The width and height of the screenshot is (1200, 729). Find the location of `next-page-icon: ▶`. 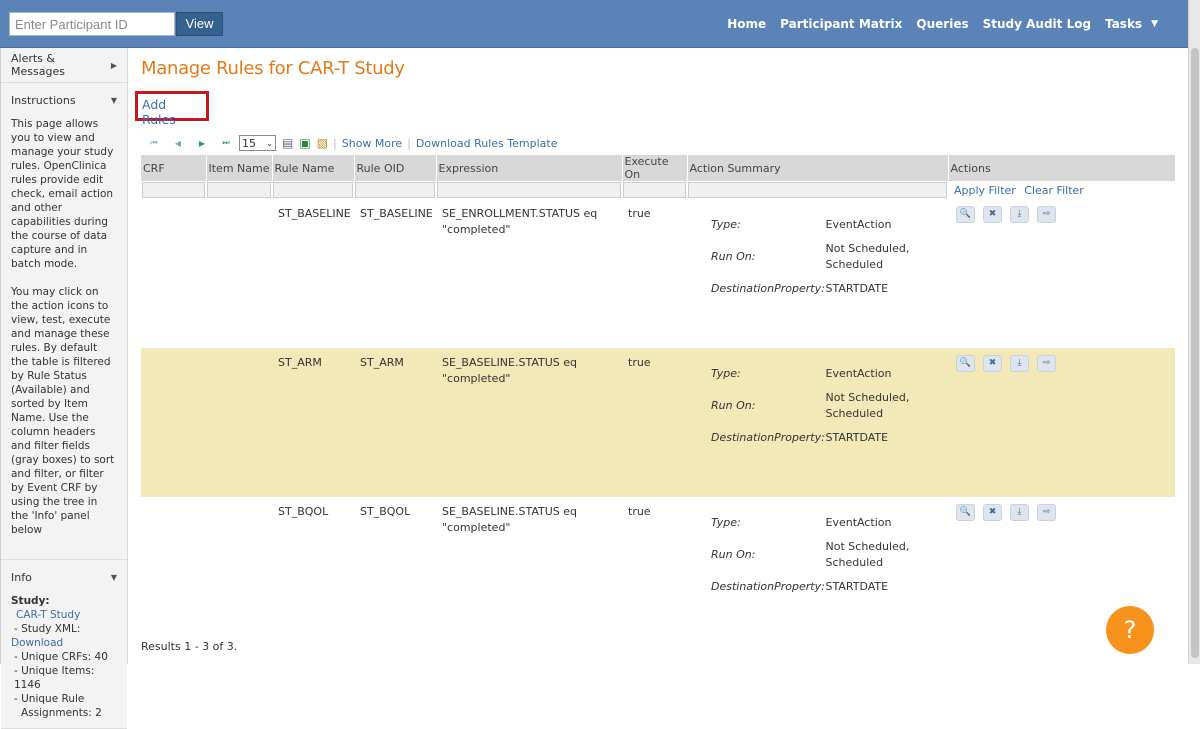

next-page-icon: ▶ is located at coordinates (202, 143).